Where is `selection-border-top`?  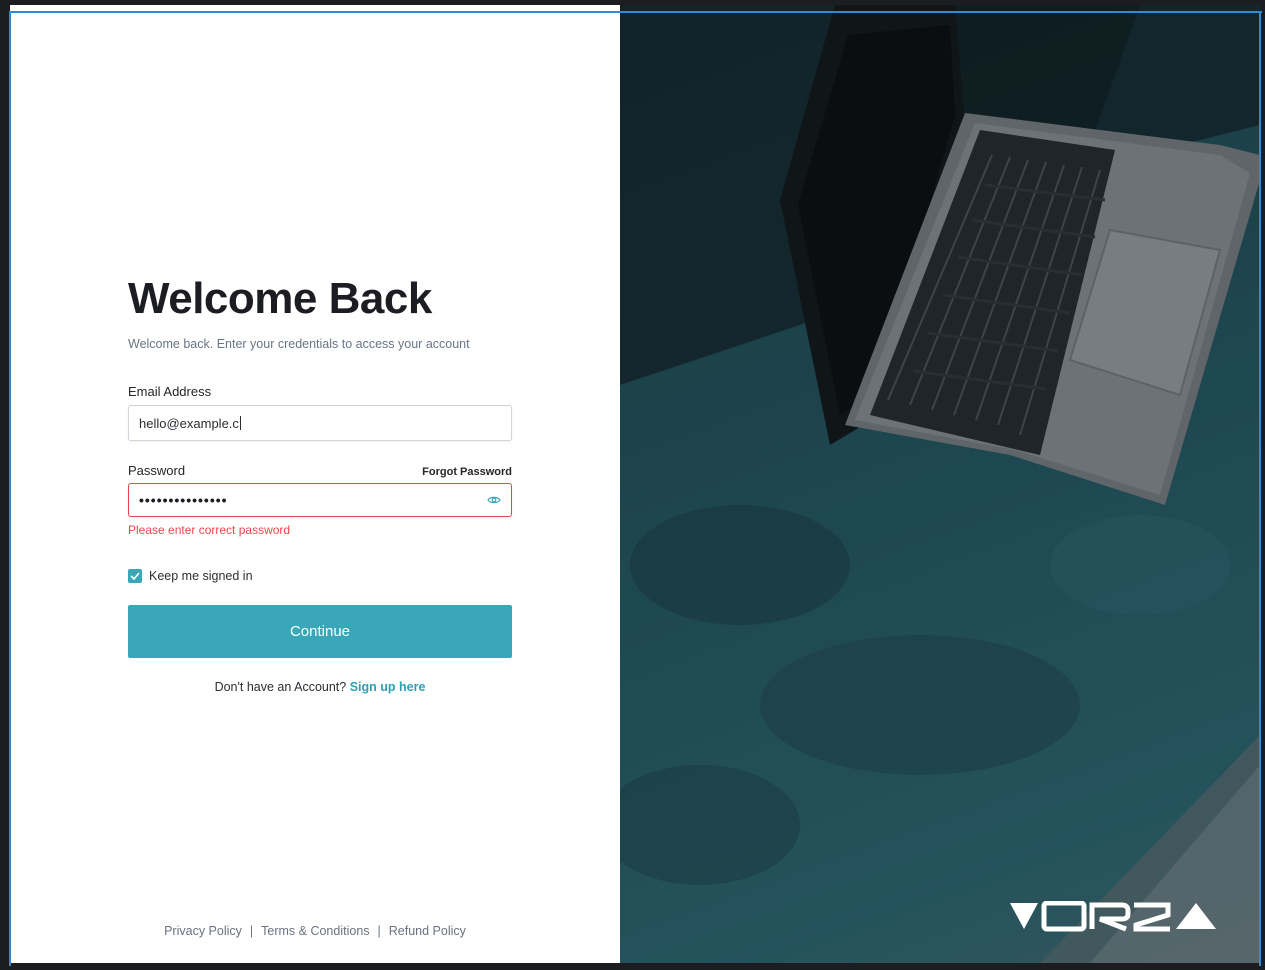 selection-border-top is located at coordinates (636, 12).